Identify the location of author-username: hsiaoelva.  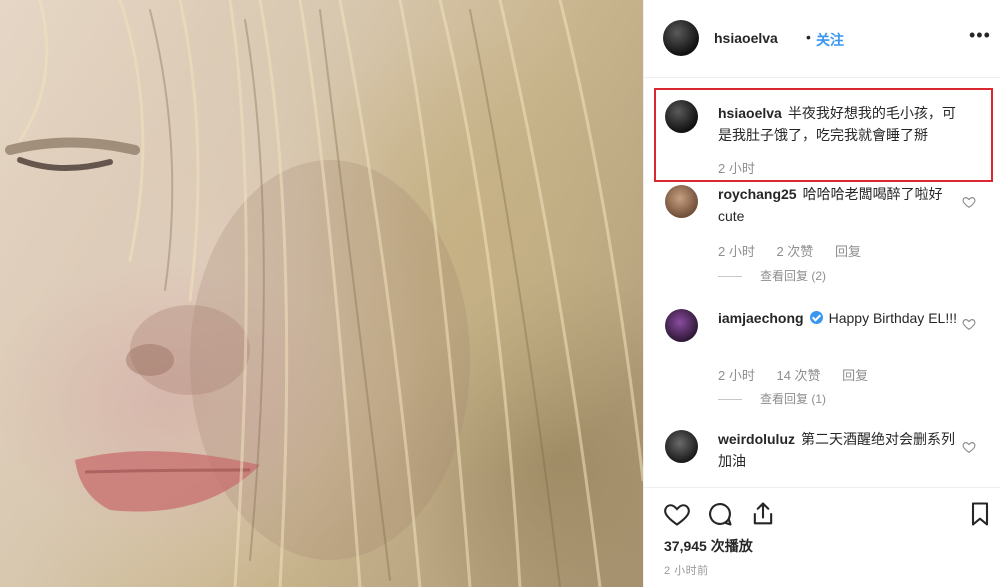
(746, 38).